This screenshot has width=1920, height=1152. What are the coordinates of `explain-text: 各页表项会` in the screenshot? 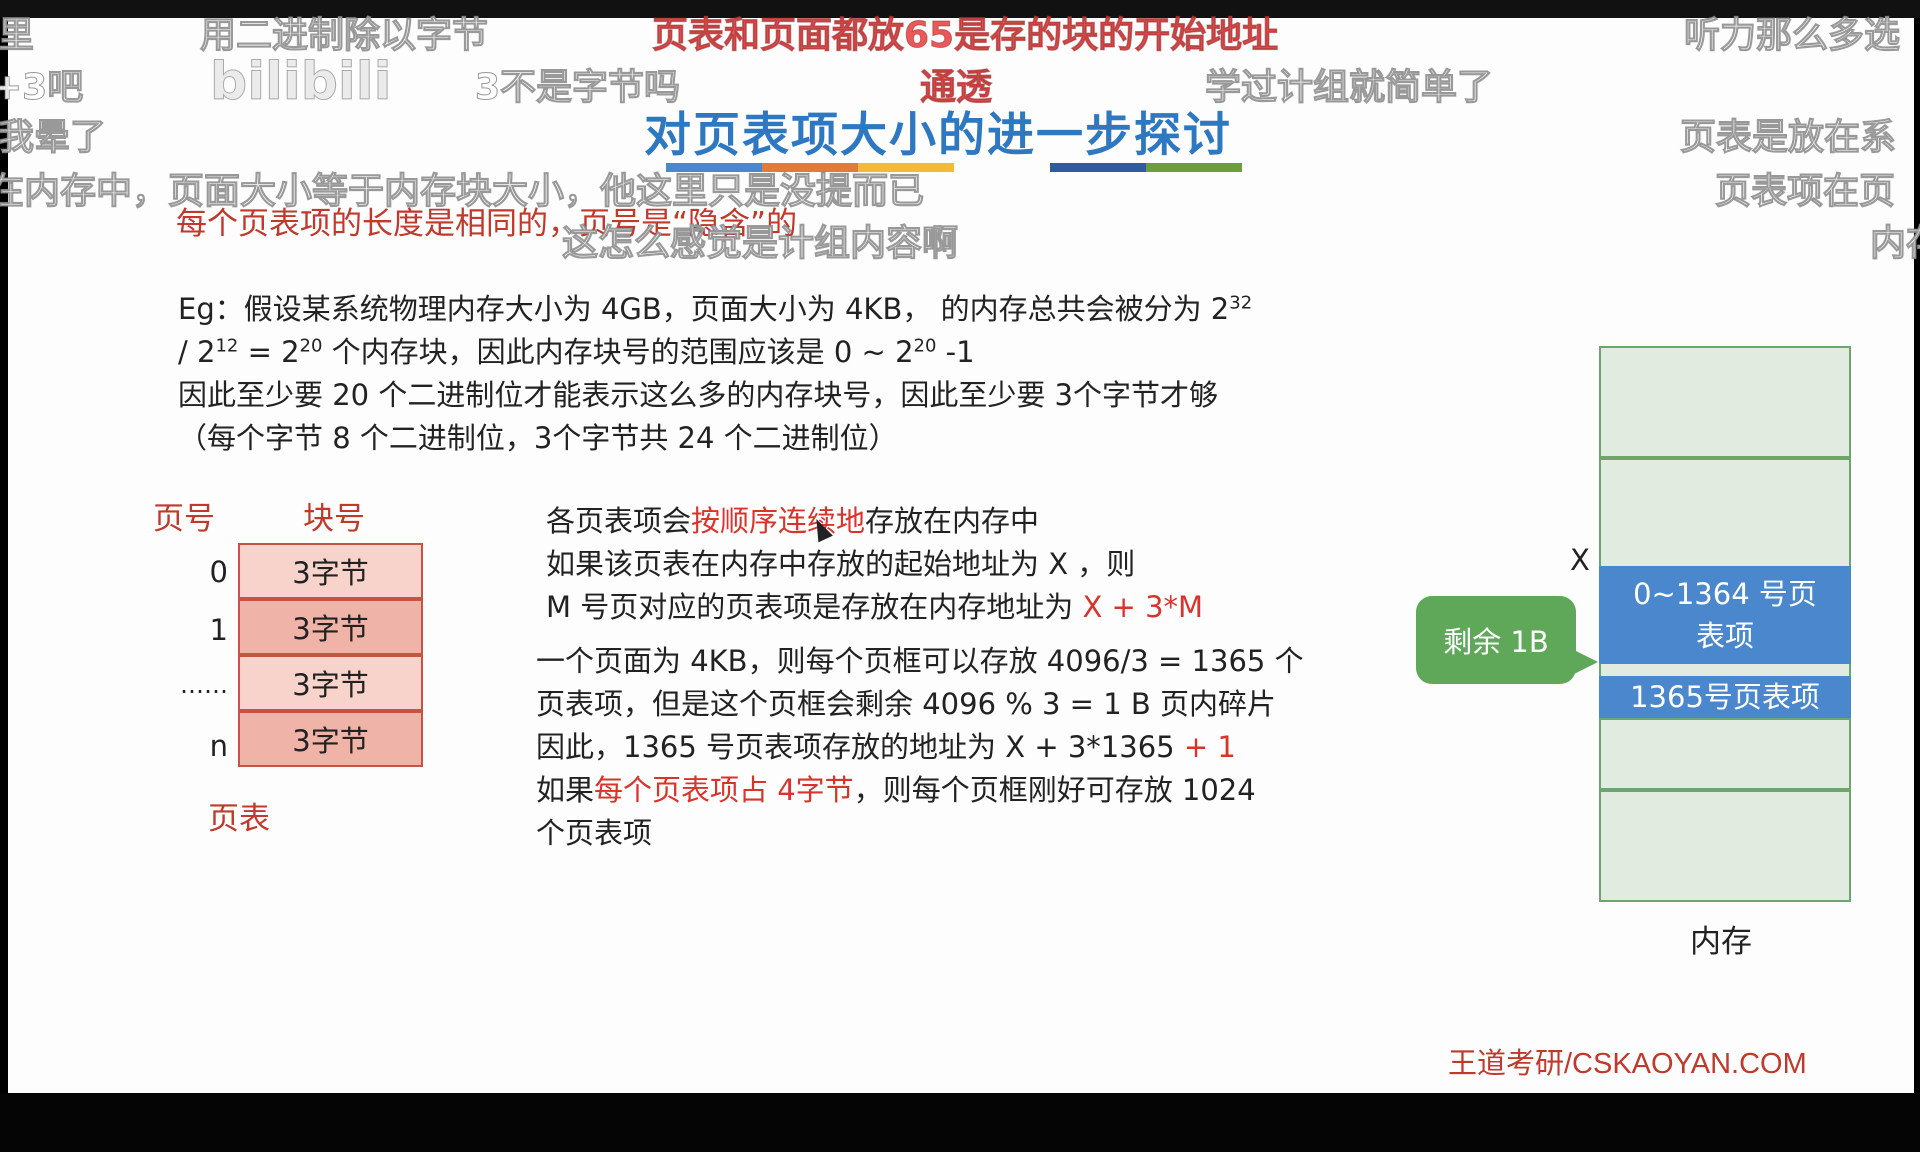 It's located at (619, 521).